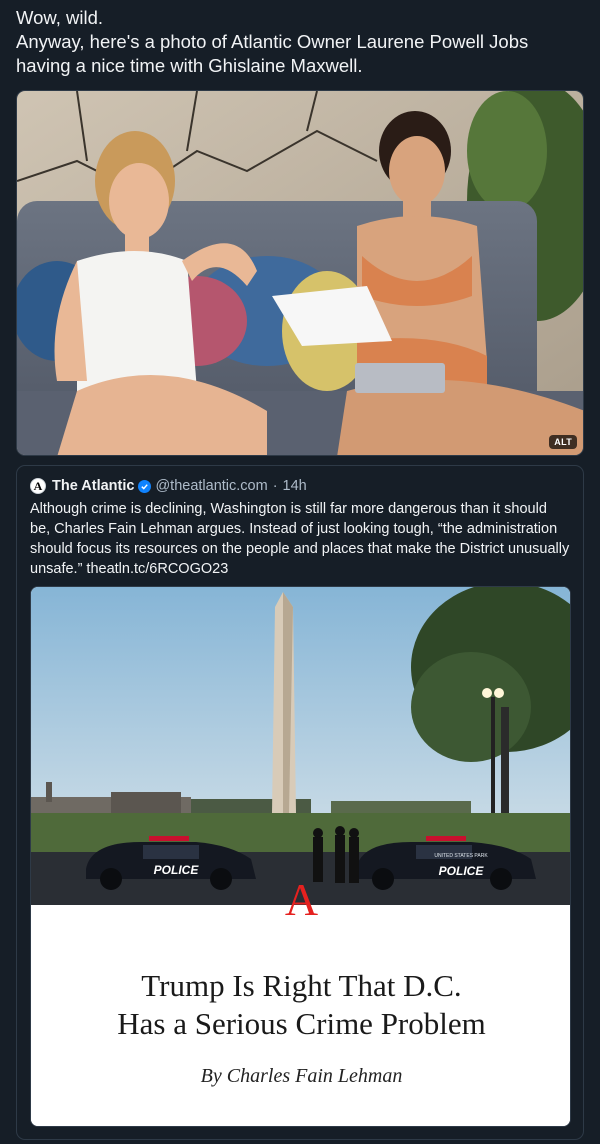 The width and height of the screenshot is (600, 1144). What do you see at coordinates (93, 486) in the screenshot?
I see `author-name: The Atlantic` at bounding box center [93, 486].